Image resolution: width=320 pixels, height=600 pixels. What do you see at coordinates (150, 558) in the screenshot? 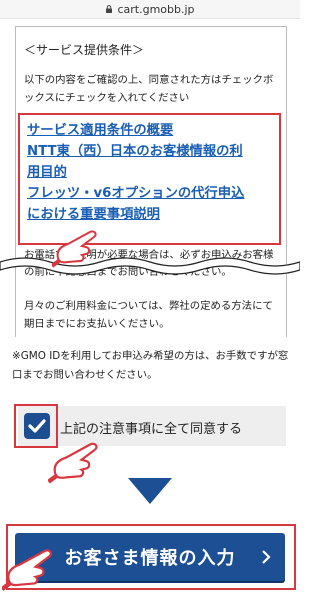
I see `submit-label: お客さま情報の入力` at bounding box center [150, 558].